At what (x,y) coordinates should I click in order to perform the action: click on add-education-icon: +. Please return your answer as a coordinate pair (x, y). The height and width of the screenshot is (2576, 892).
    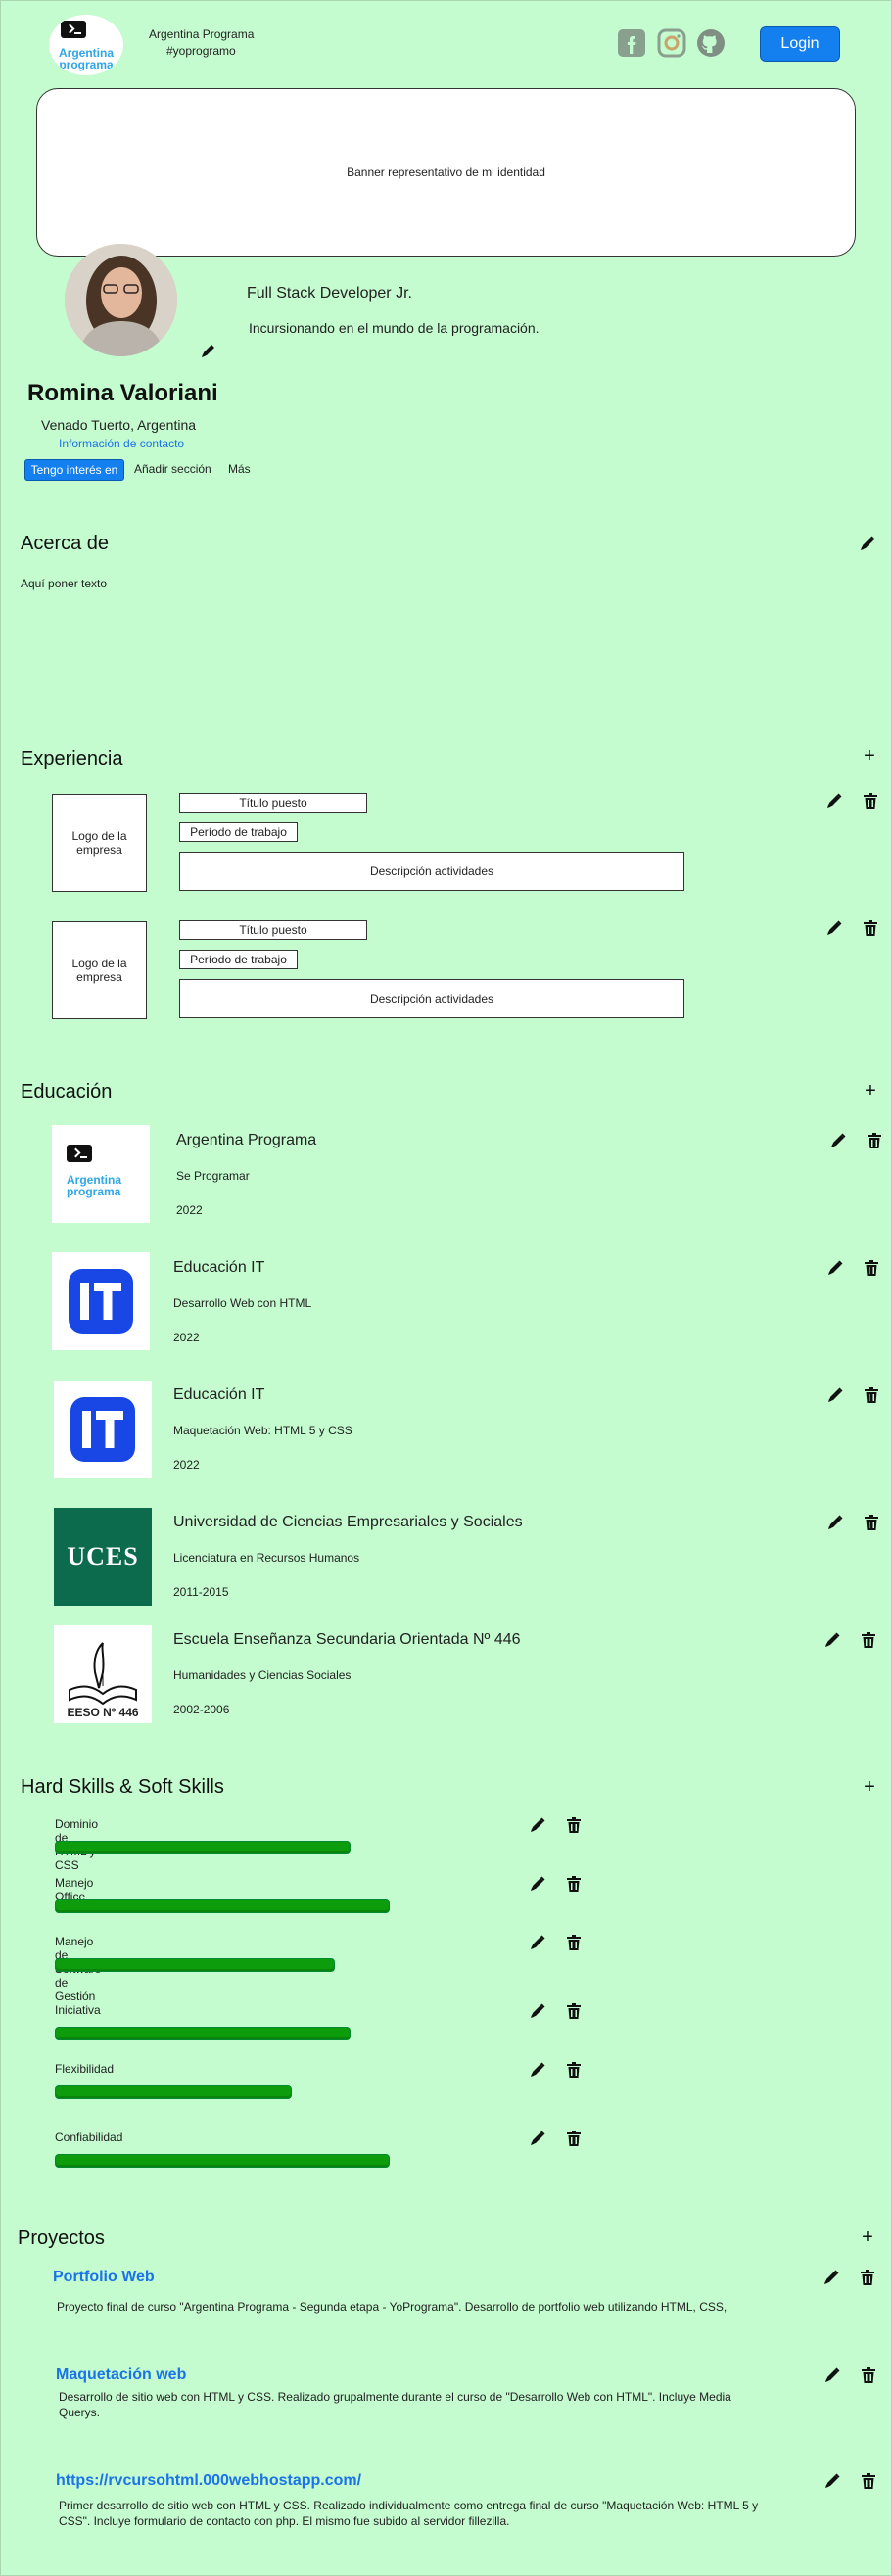
    Looking at the image, I should click on (870, 1091).